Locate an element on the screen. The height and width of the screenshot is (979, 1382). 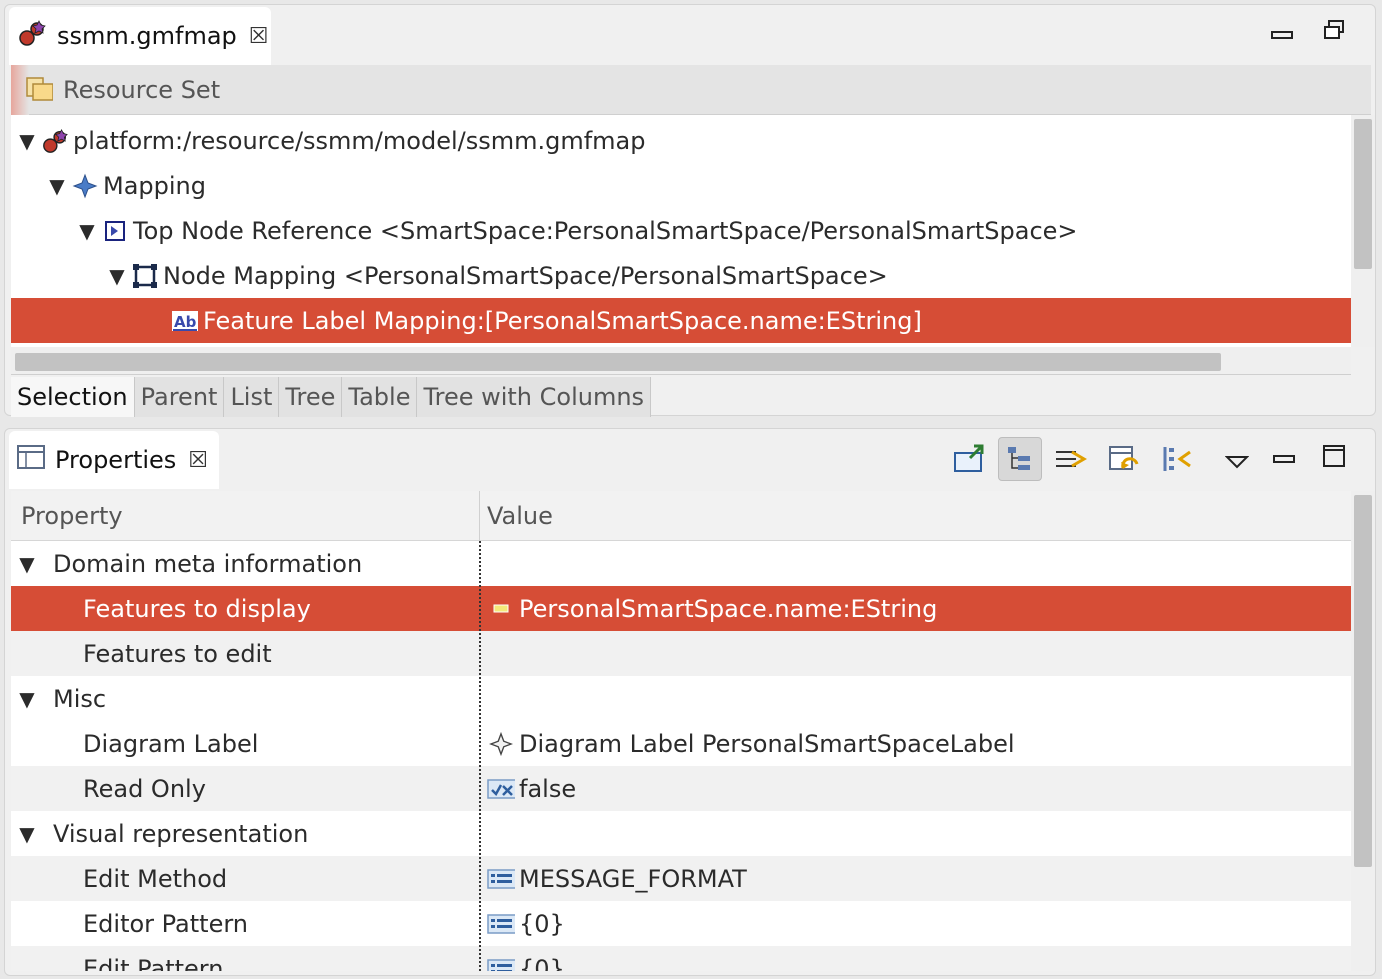
tab-tree-with-columns: Tree with Columns is located at coordinates (534, 397).